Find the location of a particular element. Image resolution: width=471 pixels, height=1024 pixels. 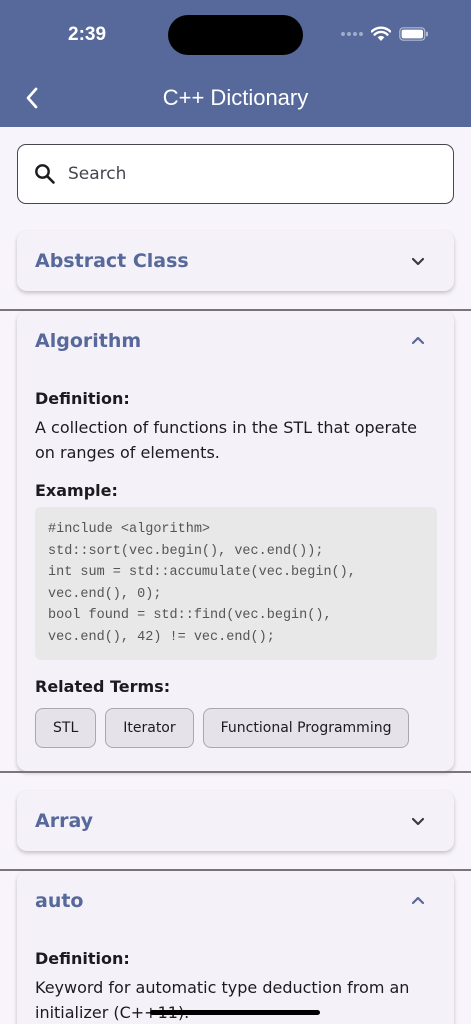

term-header-algorithm: Algorithm is located at coordinates (235, 341).